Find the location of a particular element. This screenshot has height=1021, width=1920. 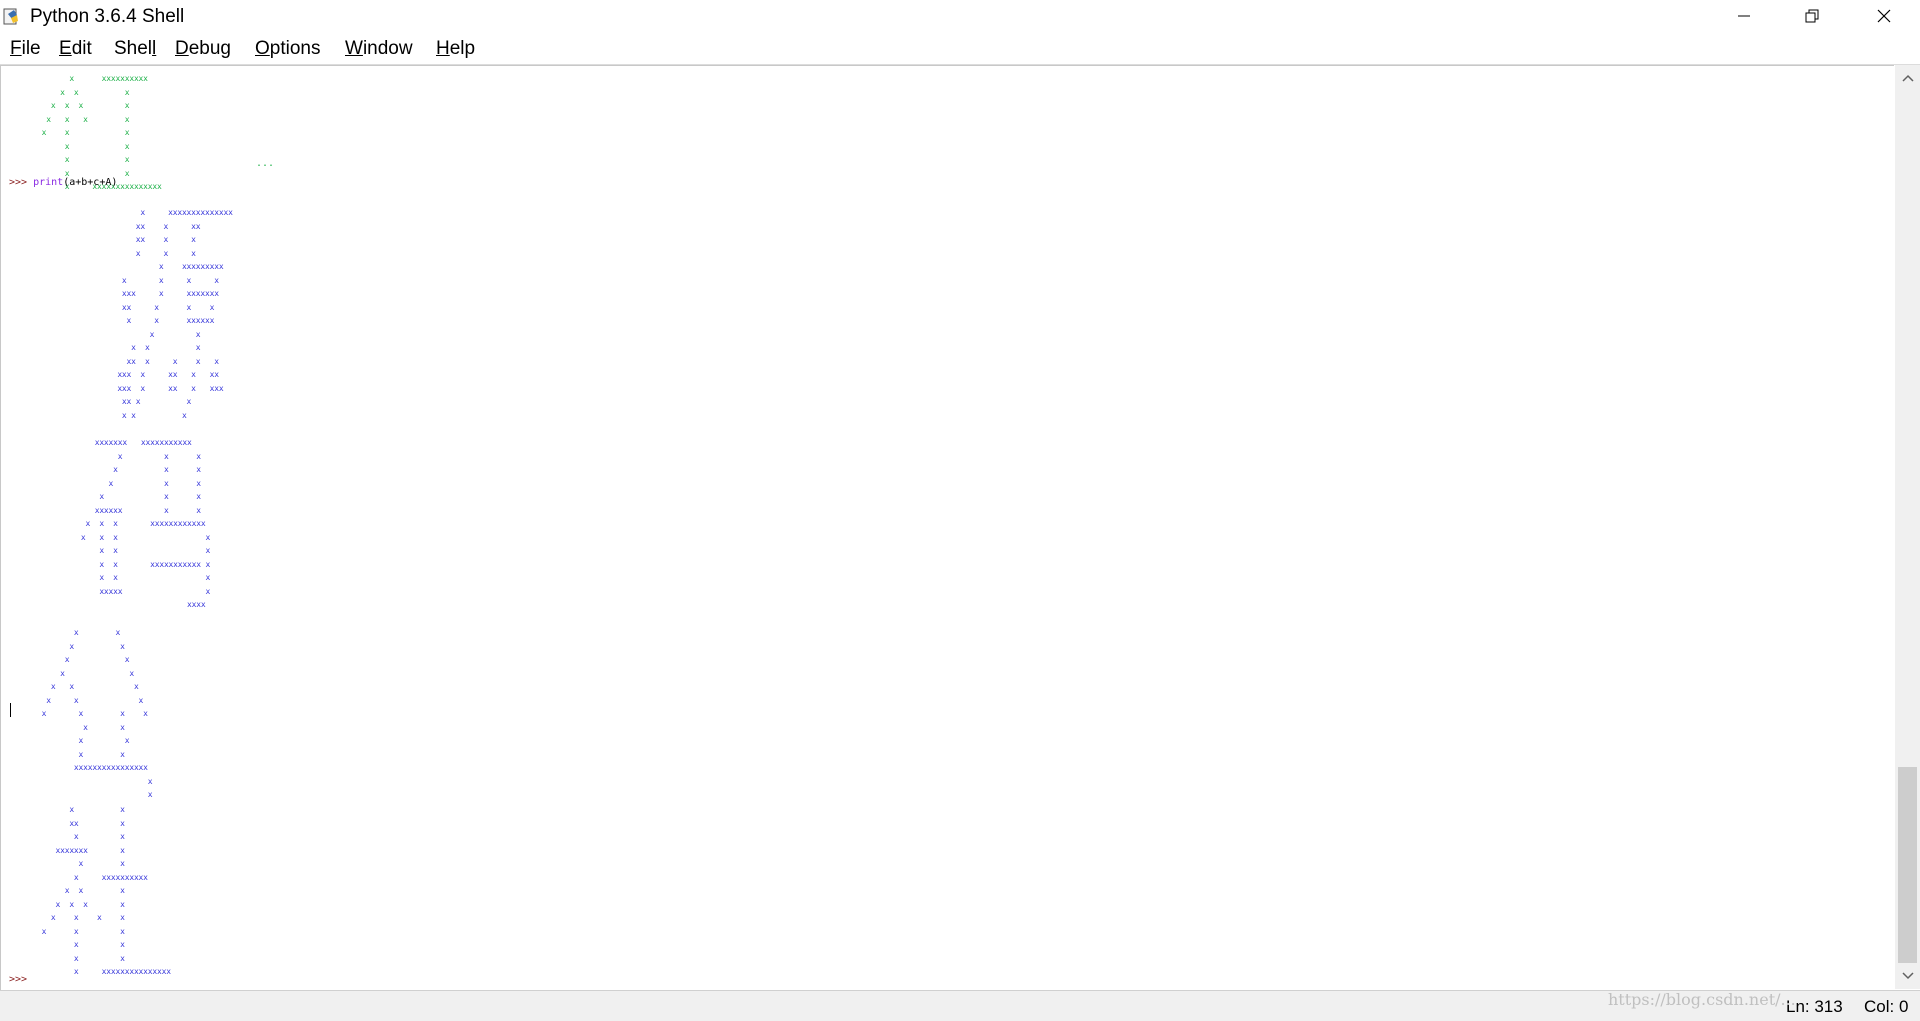

menu-edit-mnemonic: E is located at coordinates (65, 48).